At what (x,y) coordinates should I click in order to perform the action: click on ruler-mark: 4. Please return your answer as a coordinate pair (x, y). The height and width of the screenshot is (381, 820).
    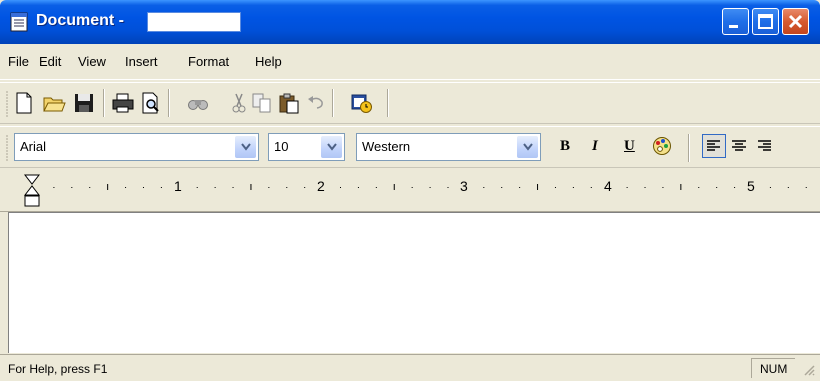
    Looking at the image, I should click on (608, 186).